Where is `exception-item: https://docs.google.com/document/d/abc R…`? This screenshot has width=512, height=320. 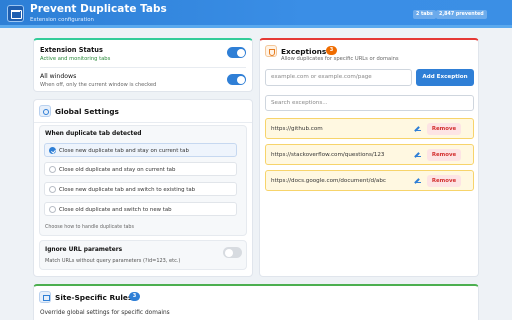
exception-item: https://docs.google.com/document/d/abc R… is located at coordinates (369, 180).